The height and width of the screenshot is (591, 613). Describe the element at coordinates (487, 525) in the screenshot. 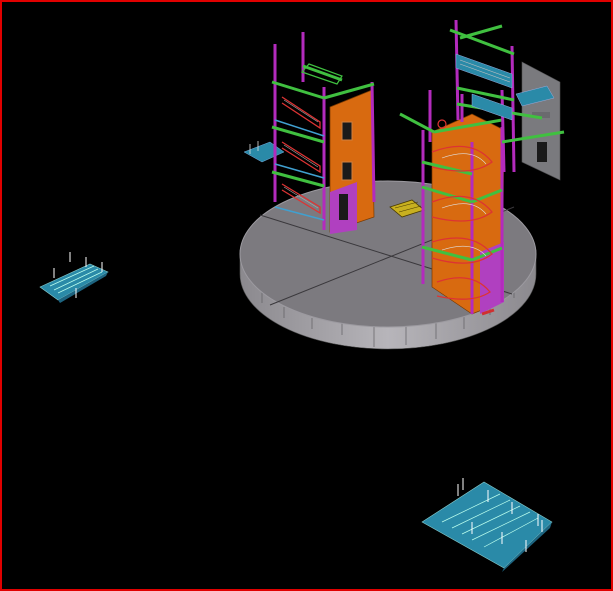

I see `stair-piece-bottom` at that location.